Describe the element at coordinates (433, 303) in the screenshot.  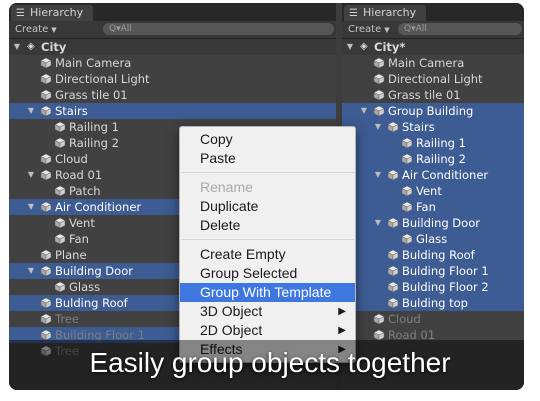
I see `hierarchy-row: Bulding top` at that location.